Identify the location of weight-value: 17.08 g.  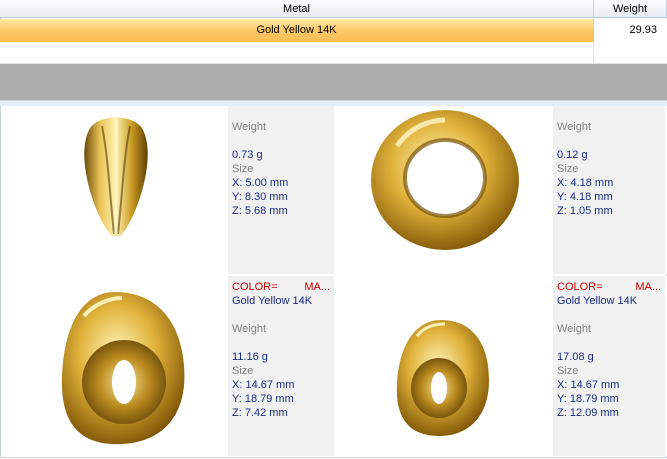
(575, 357).